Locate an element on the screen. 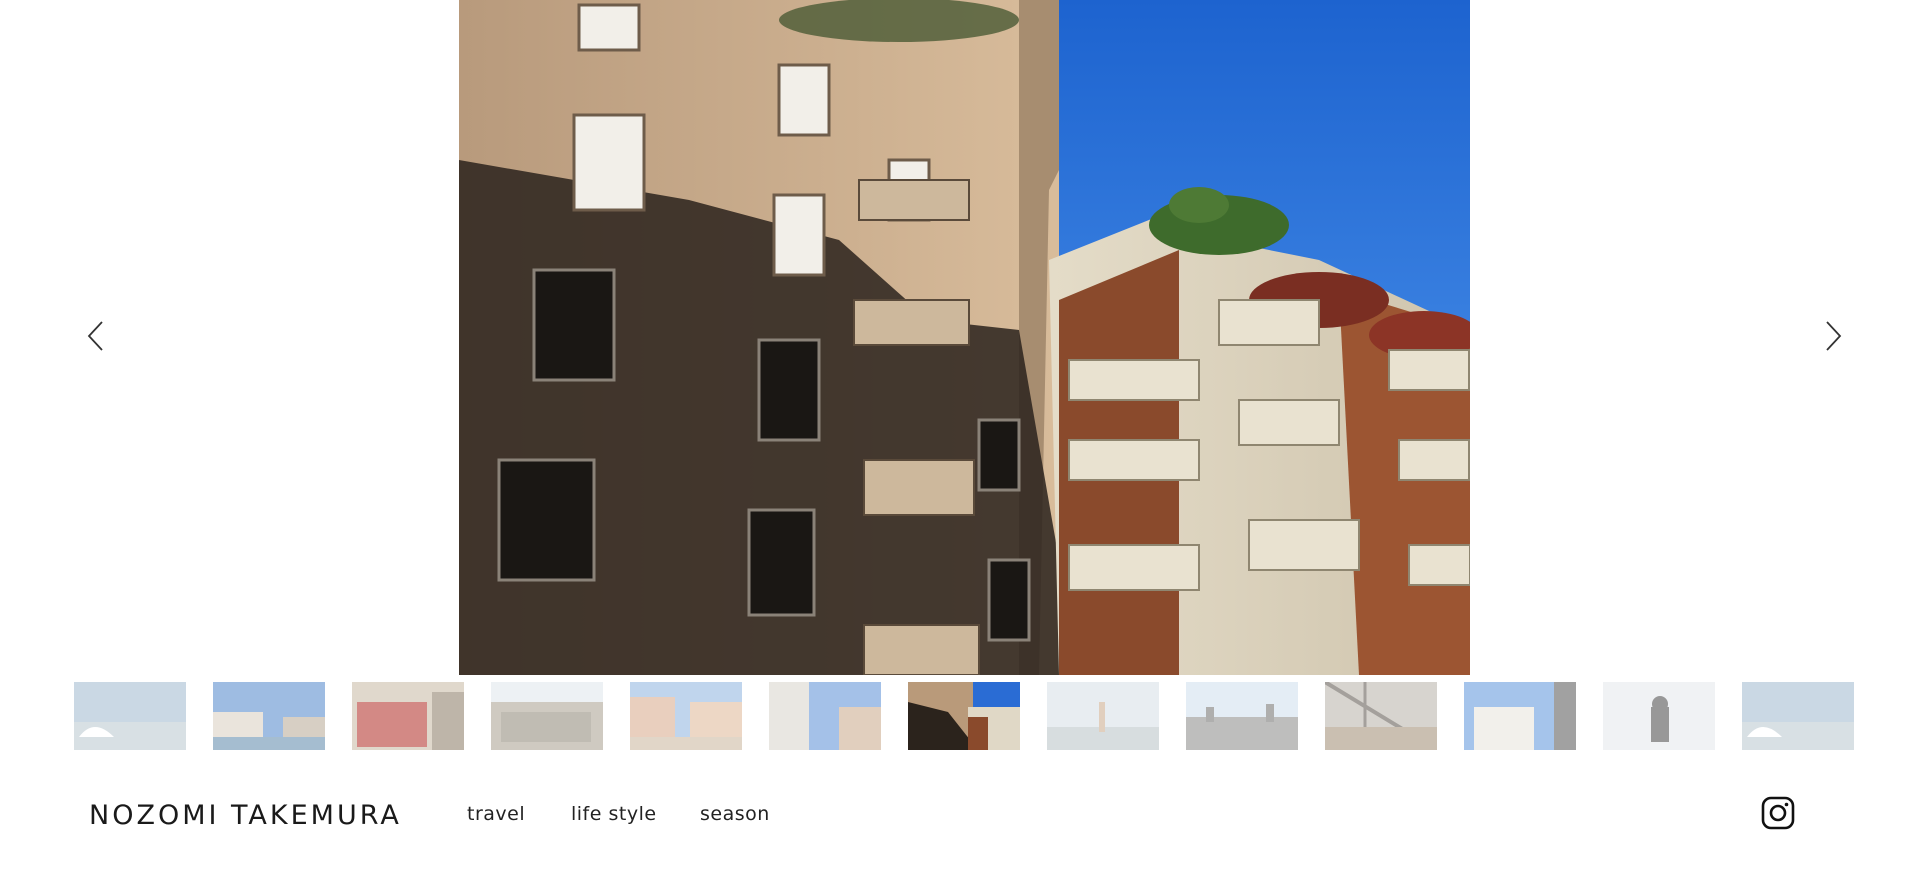 This screenshot has width=1920, height=877. instagram-link is located at coordinates (1778, 813).